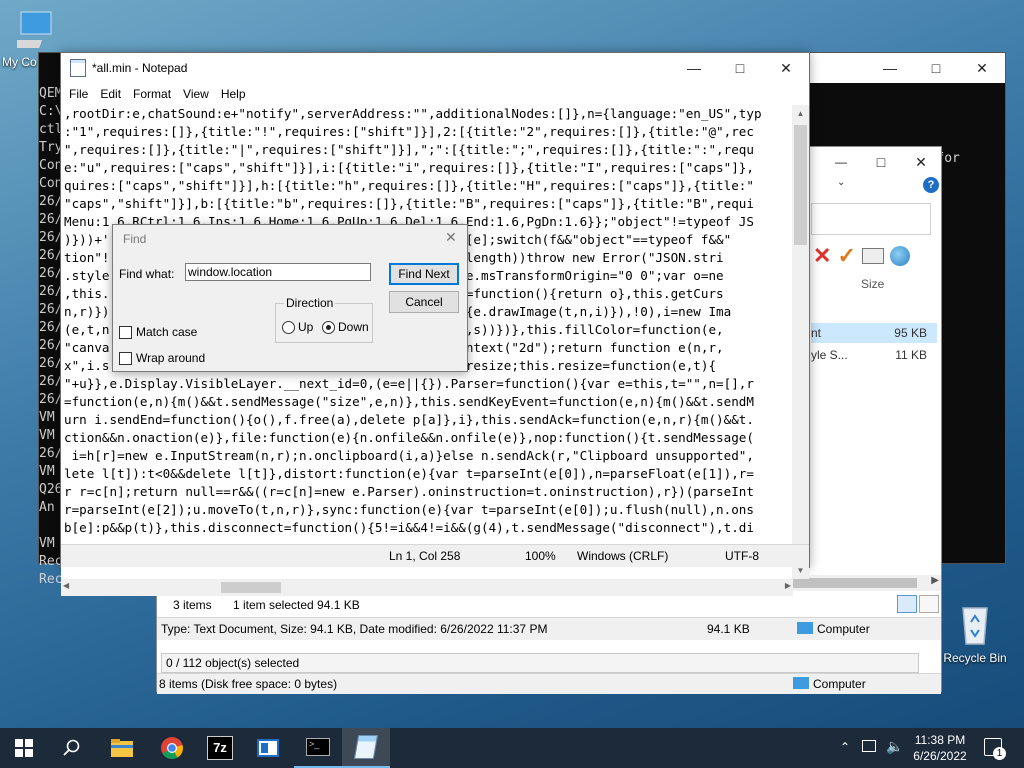 This screenshot has height=768, width=1024. I want to click on find-what-input, so click(278, 272).